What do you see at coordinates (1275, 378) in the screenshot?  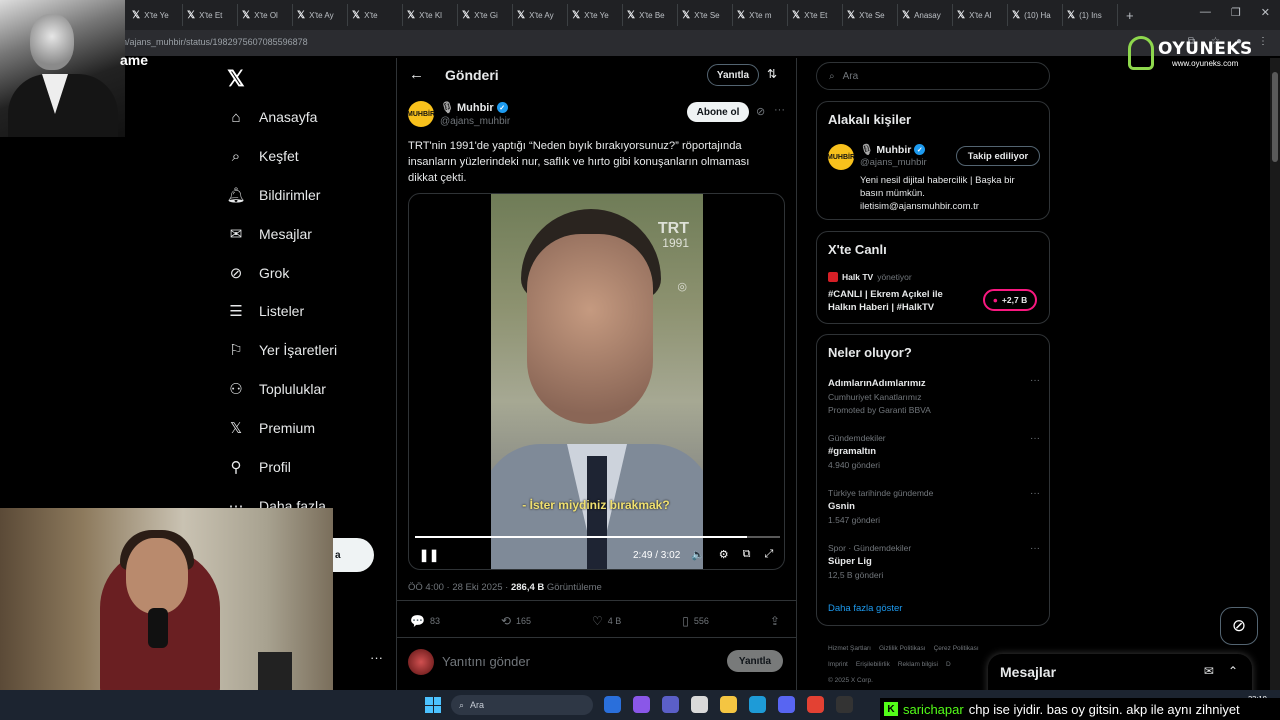 I see `scrollbar` at bounding box center [1275, 378].